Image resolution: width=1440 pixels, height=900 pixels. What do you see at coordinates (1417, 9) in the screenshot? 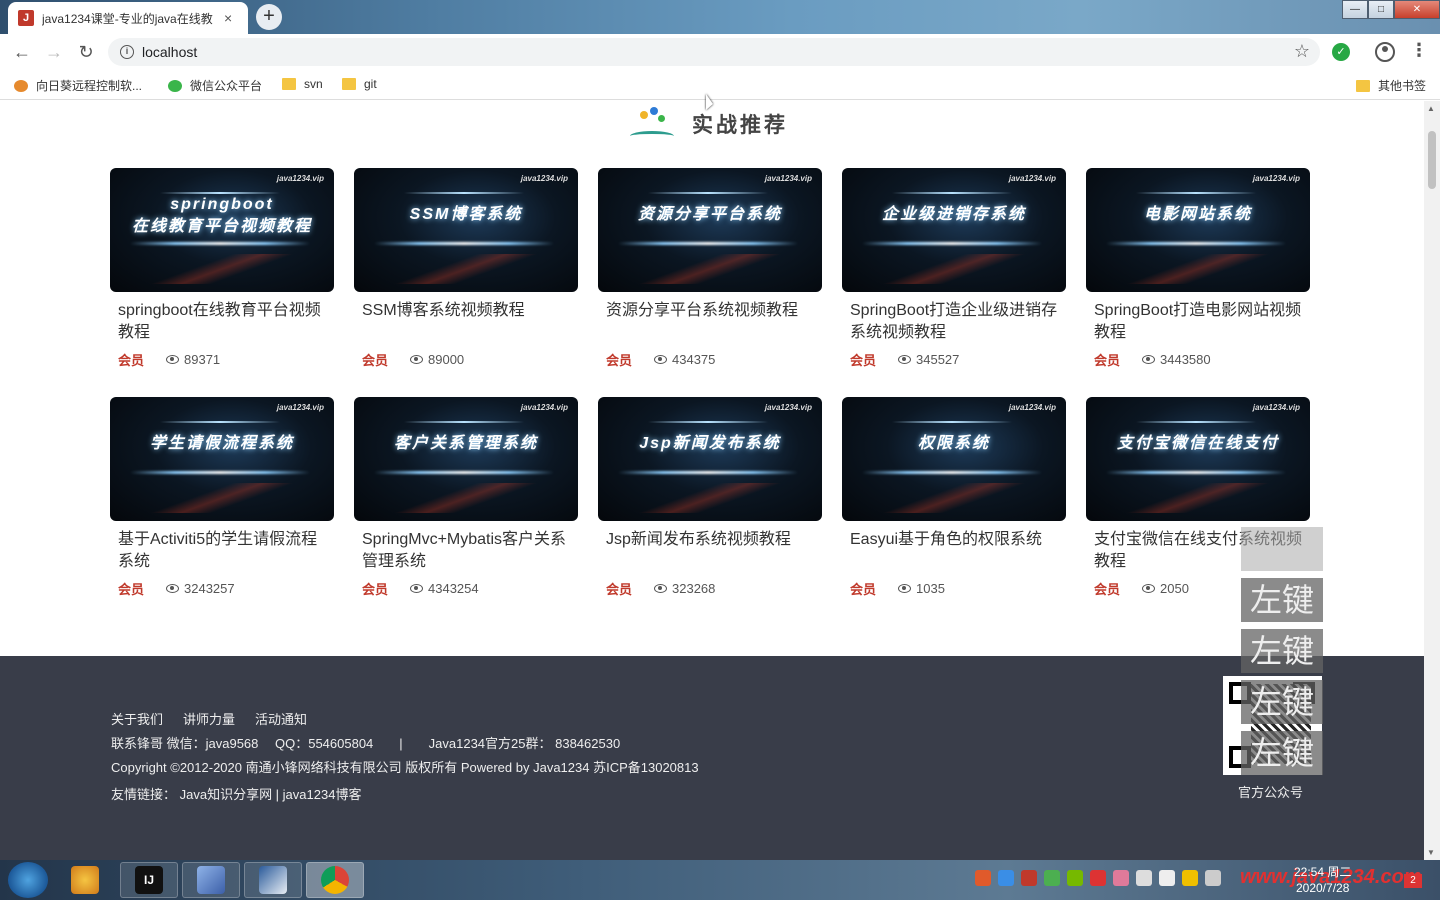
I see `close-window-button: ✕` at bounding box center [1417, 9].